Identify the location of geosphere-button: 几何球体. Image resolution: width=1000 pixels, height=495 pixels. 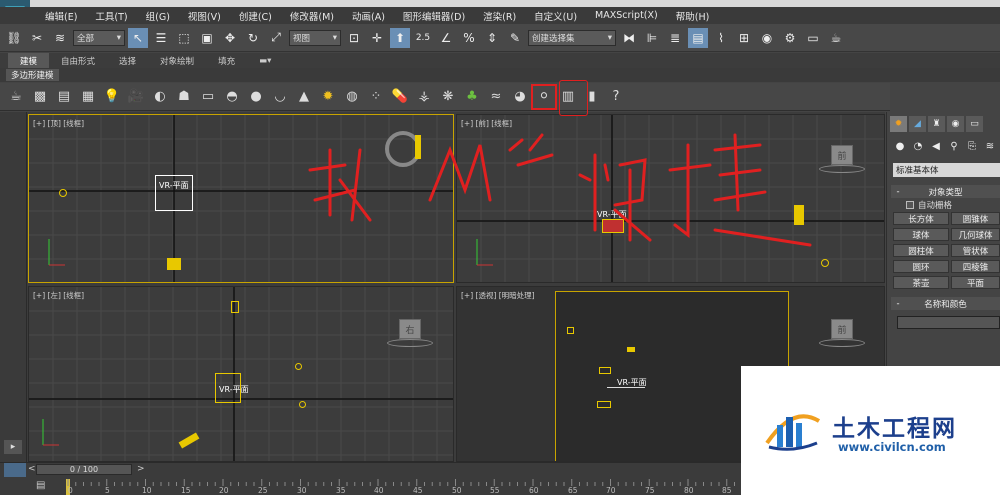
(975, 234).